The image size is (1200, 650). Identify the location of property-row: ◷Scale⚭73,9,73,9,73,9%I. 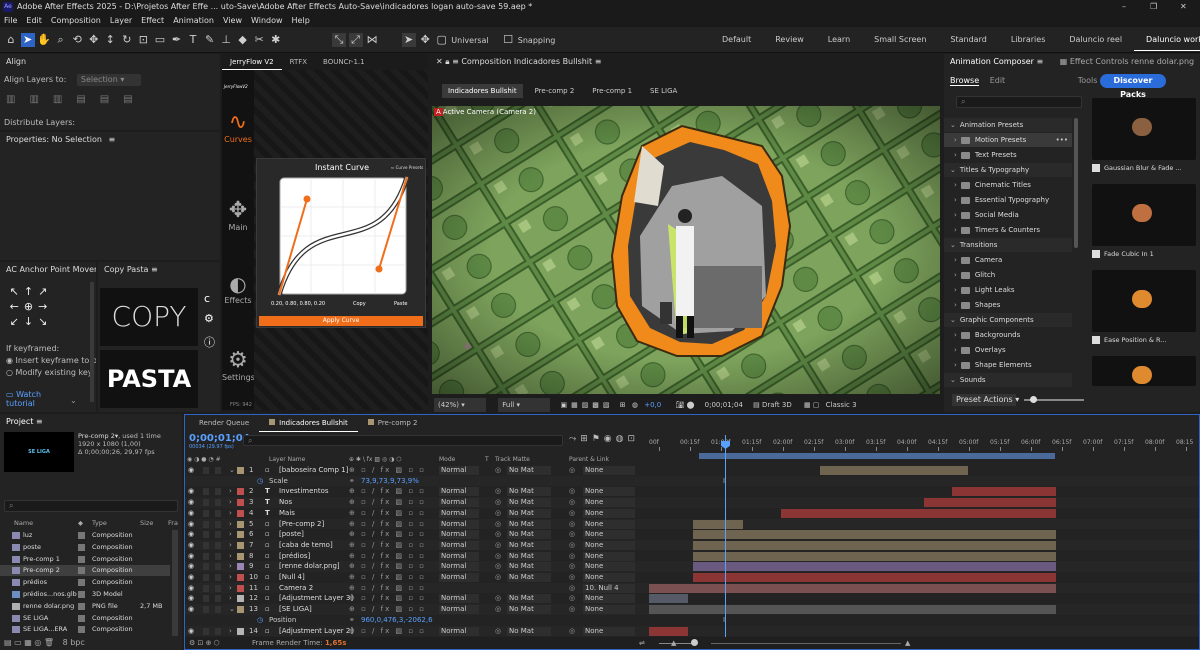
(692, 481).